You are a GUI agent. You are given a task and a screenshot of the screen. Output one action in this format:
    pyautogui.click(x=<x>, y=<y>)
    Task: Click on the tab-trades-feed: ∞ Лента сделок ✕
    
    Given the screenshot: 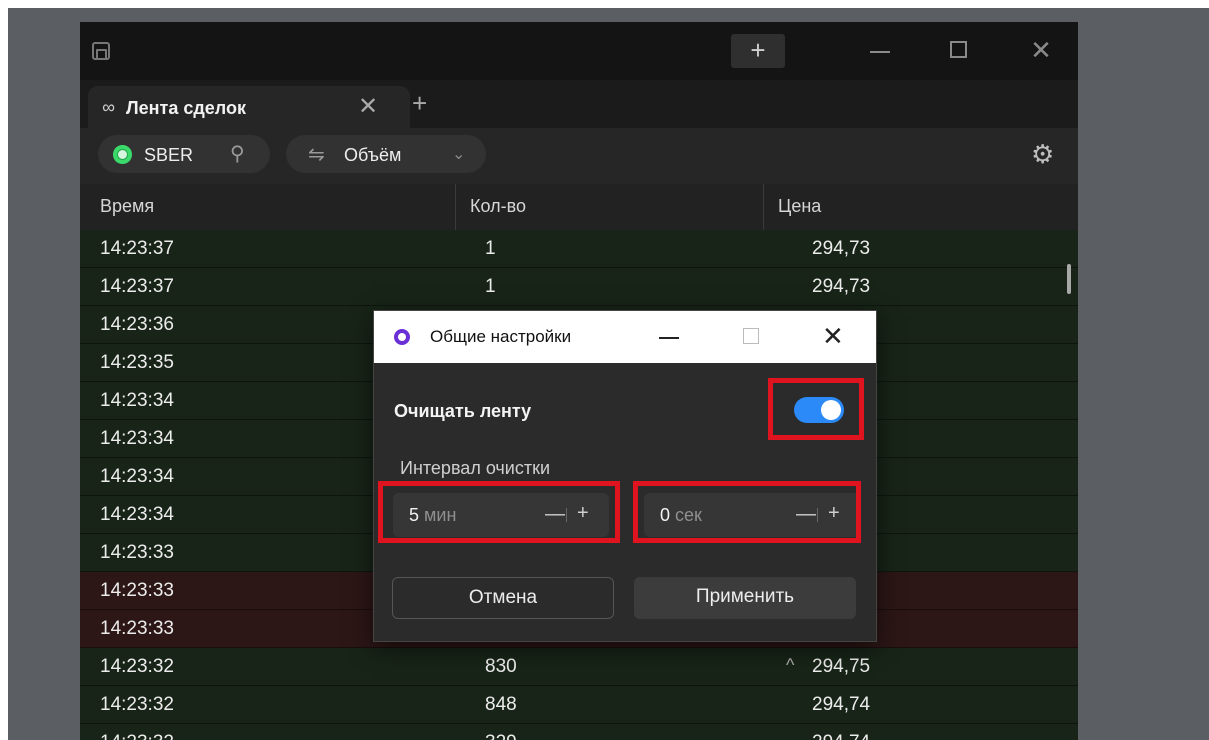 What is the action you would take?
    pyautogui.click(x=249, y=107)
    